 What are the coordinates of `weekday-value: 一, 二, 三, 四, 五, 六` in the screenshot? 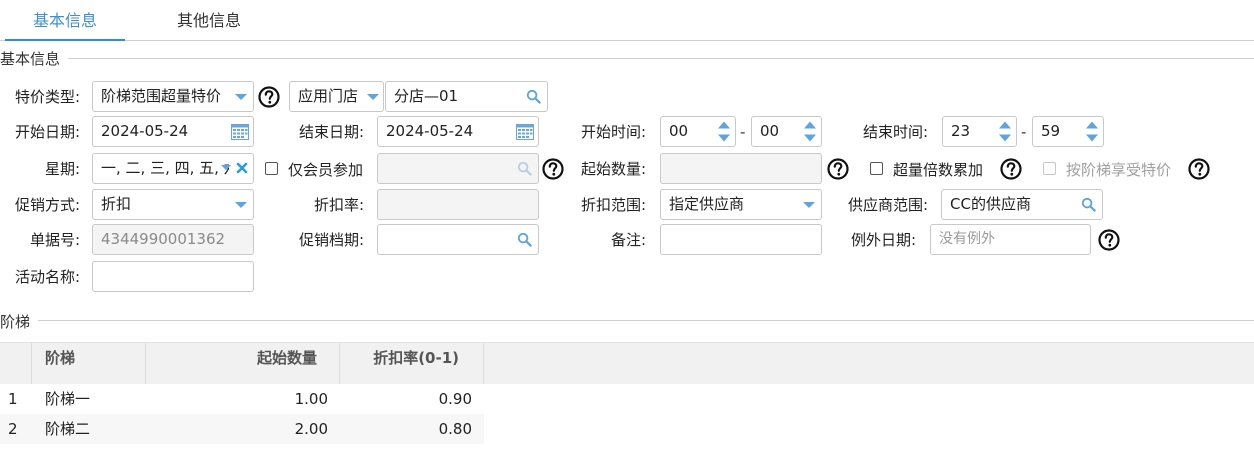 It's located at (165, 168).